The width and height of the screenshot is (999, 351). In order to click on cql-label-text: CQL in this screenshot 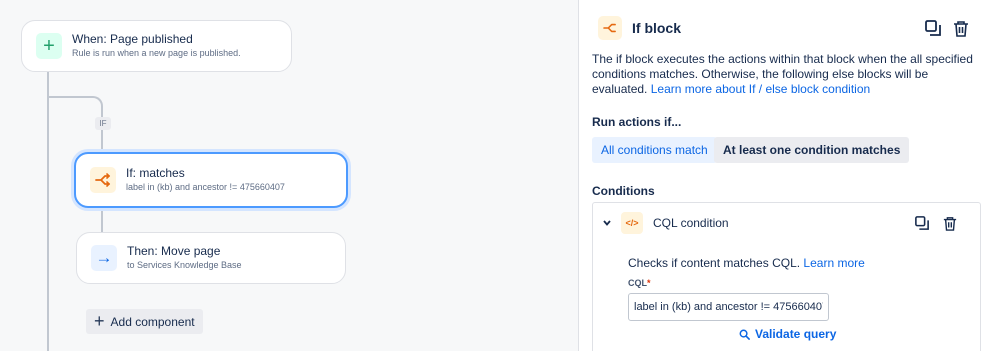, I will do `click(637, 283)`.